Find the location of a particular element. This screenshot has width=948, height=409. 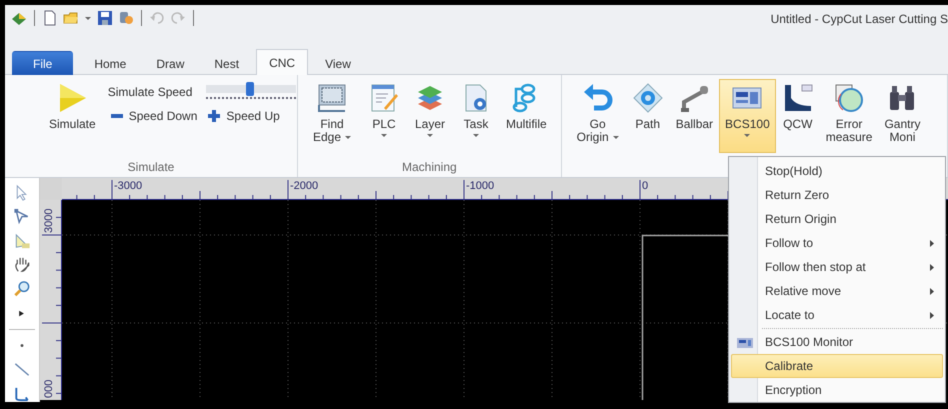

line-icon is located at coordinates (22, 369).